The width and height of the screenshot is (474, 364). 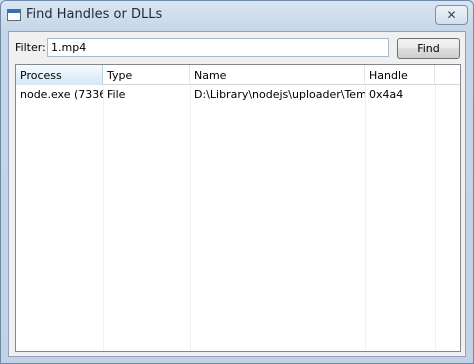 I want to click on filter-input, so click(x=218, y=47).